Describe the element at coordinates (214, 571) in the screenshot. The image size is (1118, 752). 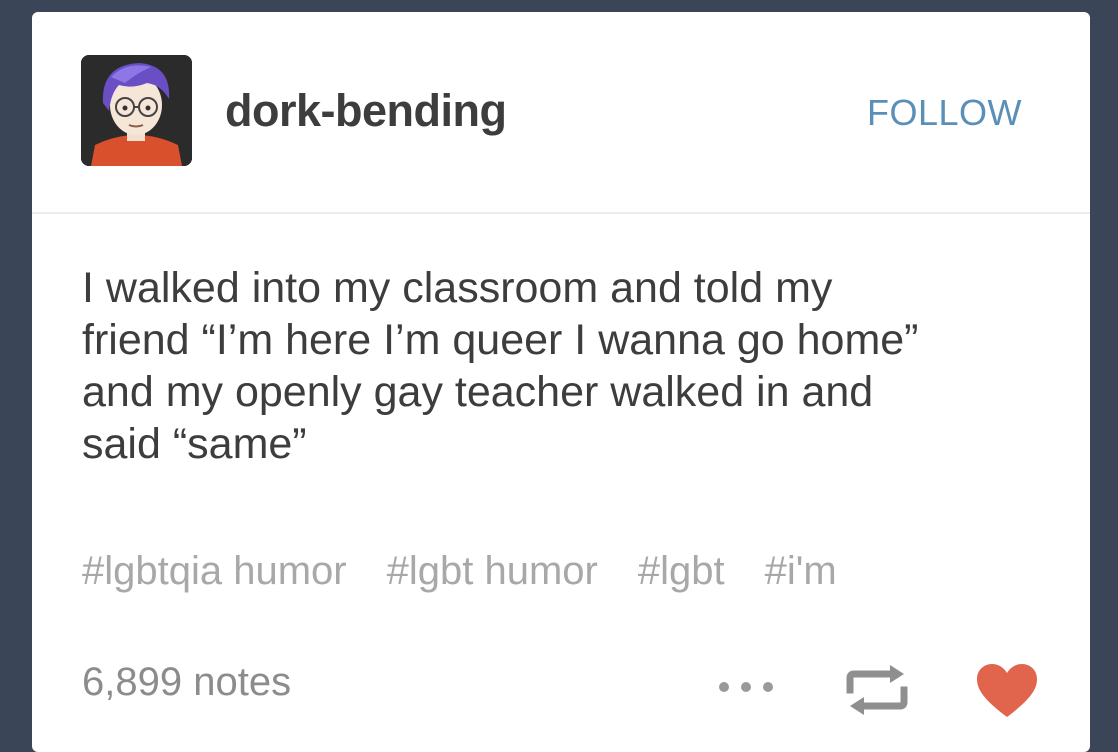
I see `tag-lgbtqia-humor: #lgbtqia humor` at that location.